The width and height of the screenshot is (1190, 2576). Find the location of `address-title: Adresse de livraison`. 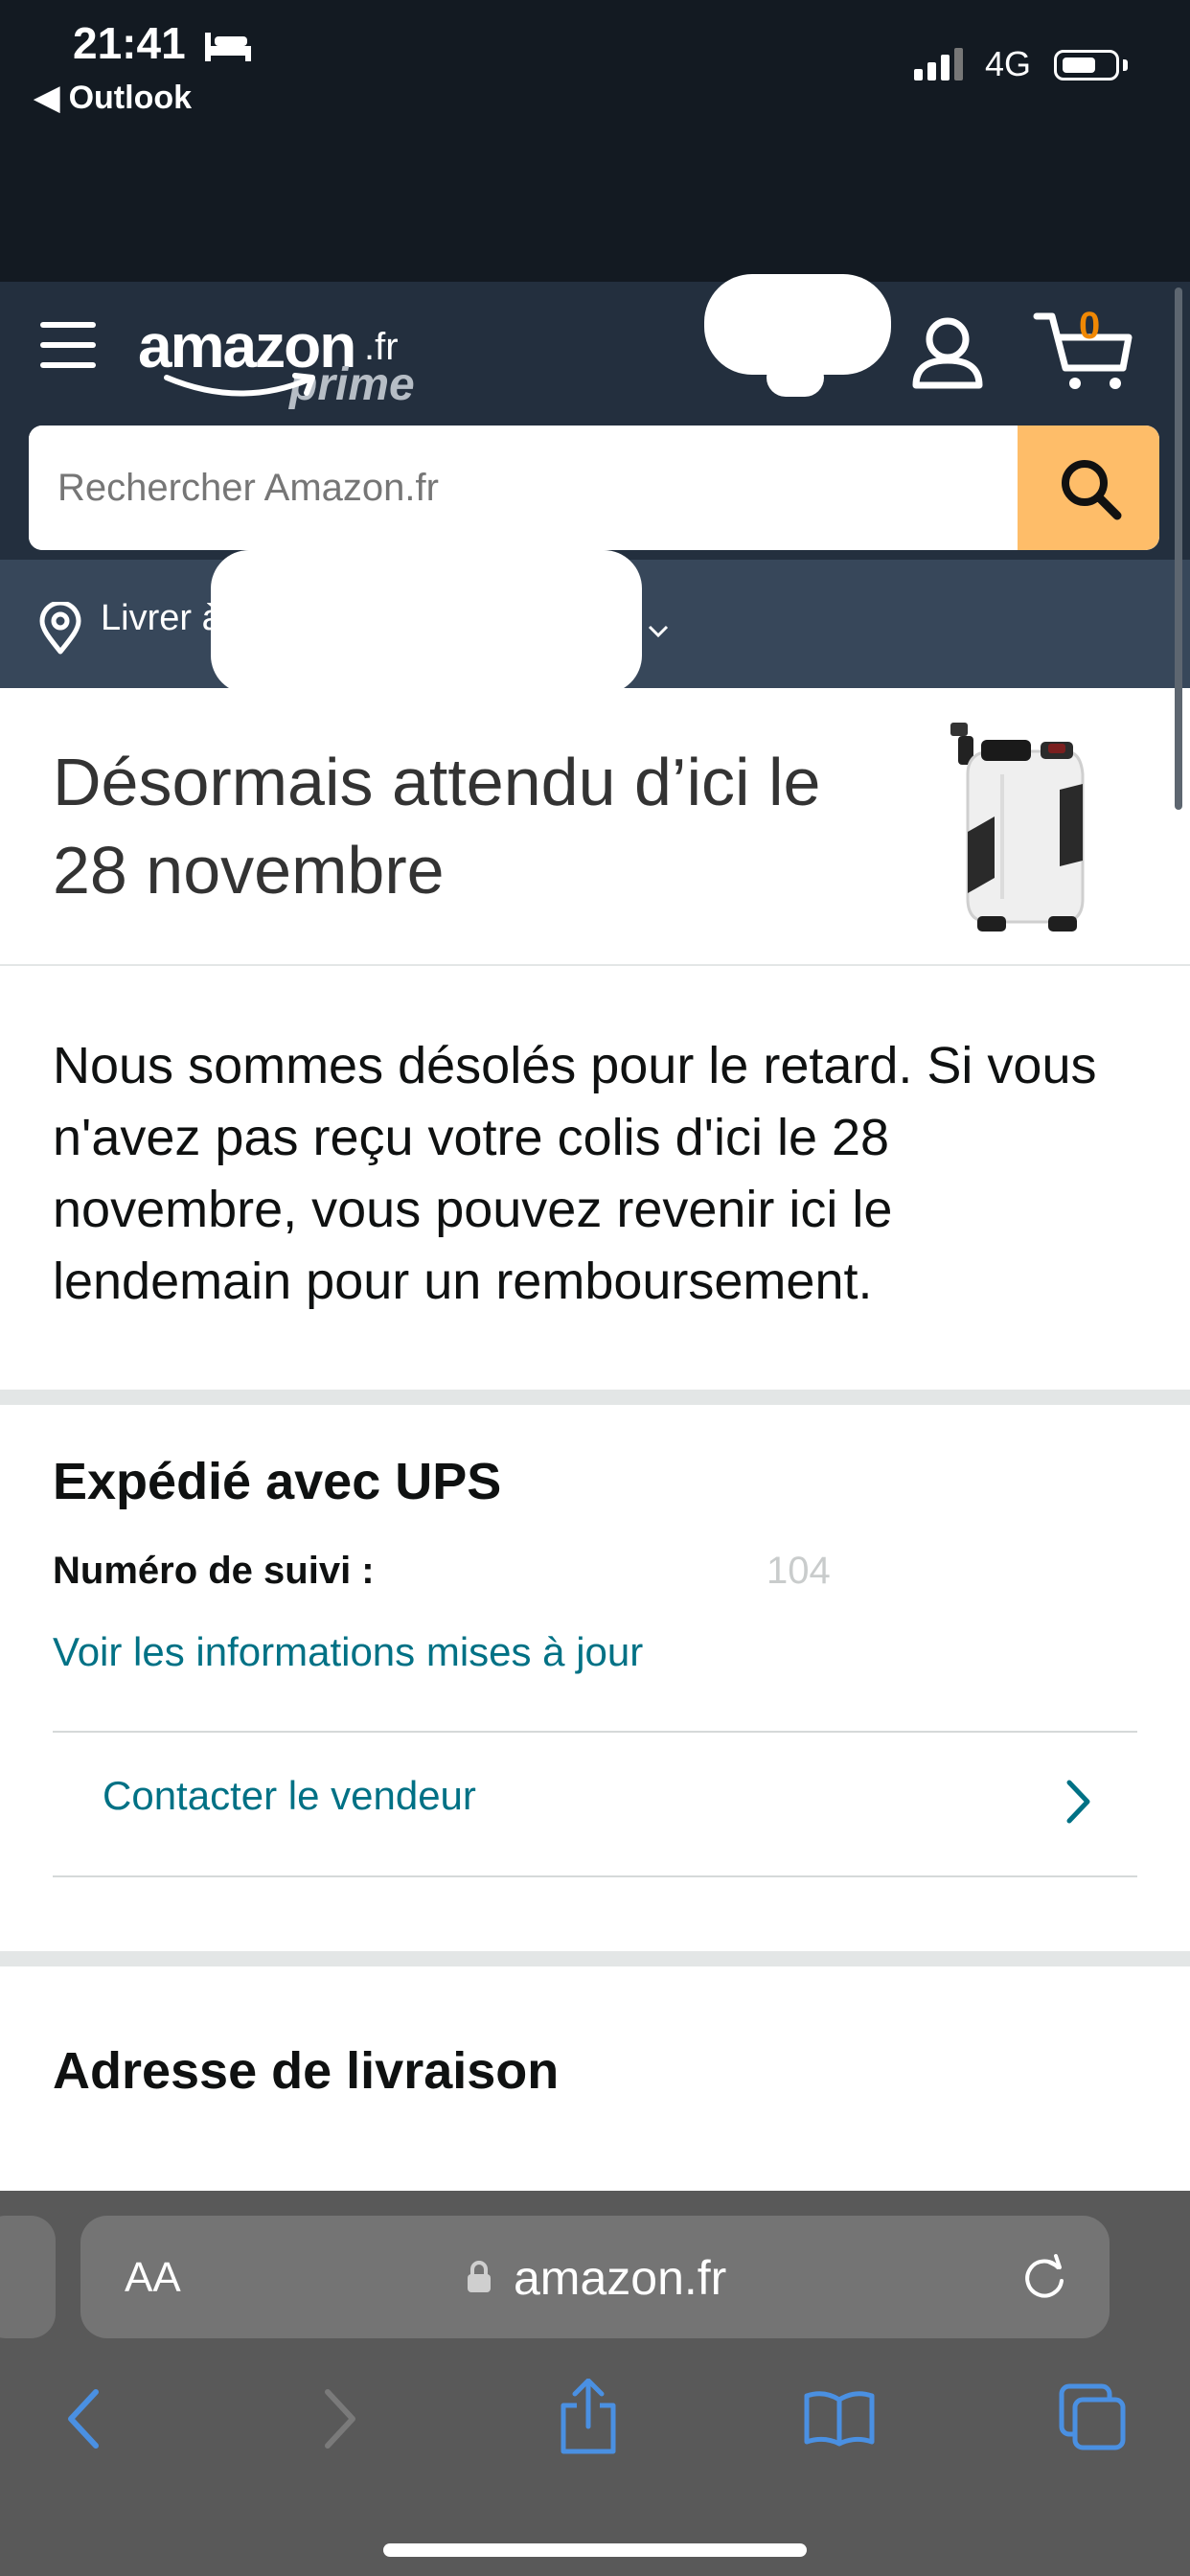

address-title: Adresse de livraison is located at coordinates (307, 2071).